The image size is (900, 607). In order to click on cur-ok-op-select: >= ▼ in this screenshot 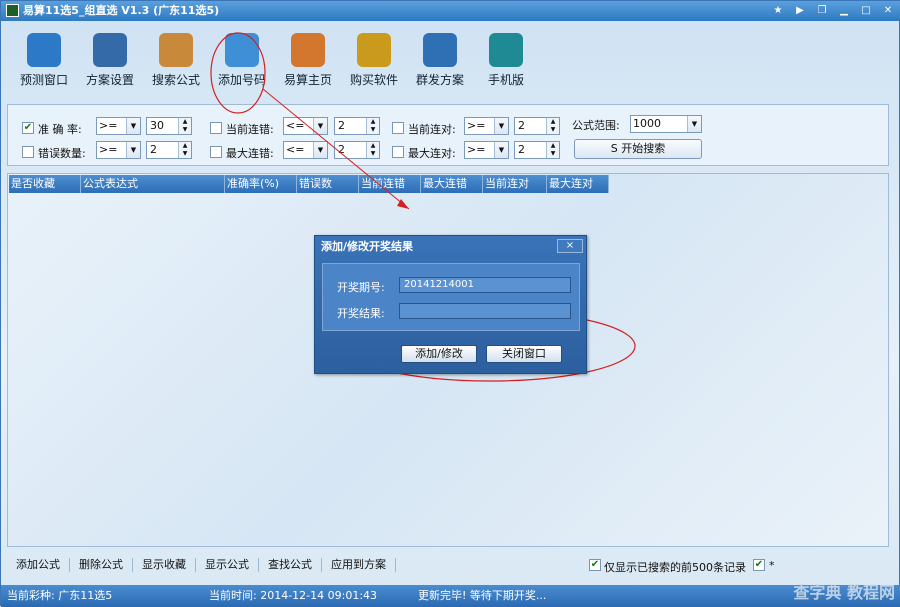, I will do `click(486, 126)`.